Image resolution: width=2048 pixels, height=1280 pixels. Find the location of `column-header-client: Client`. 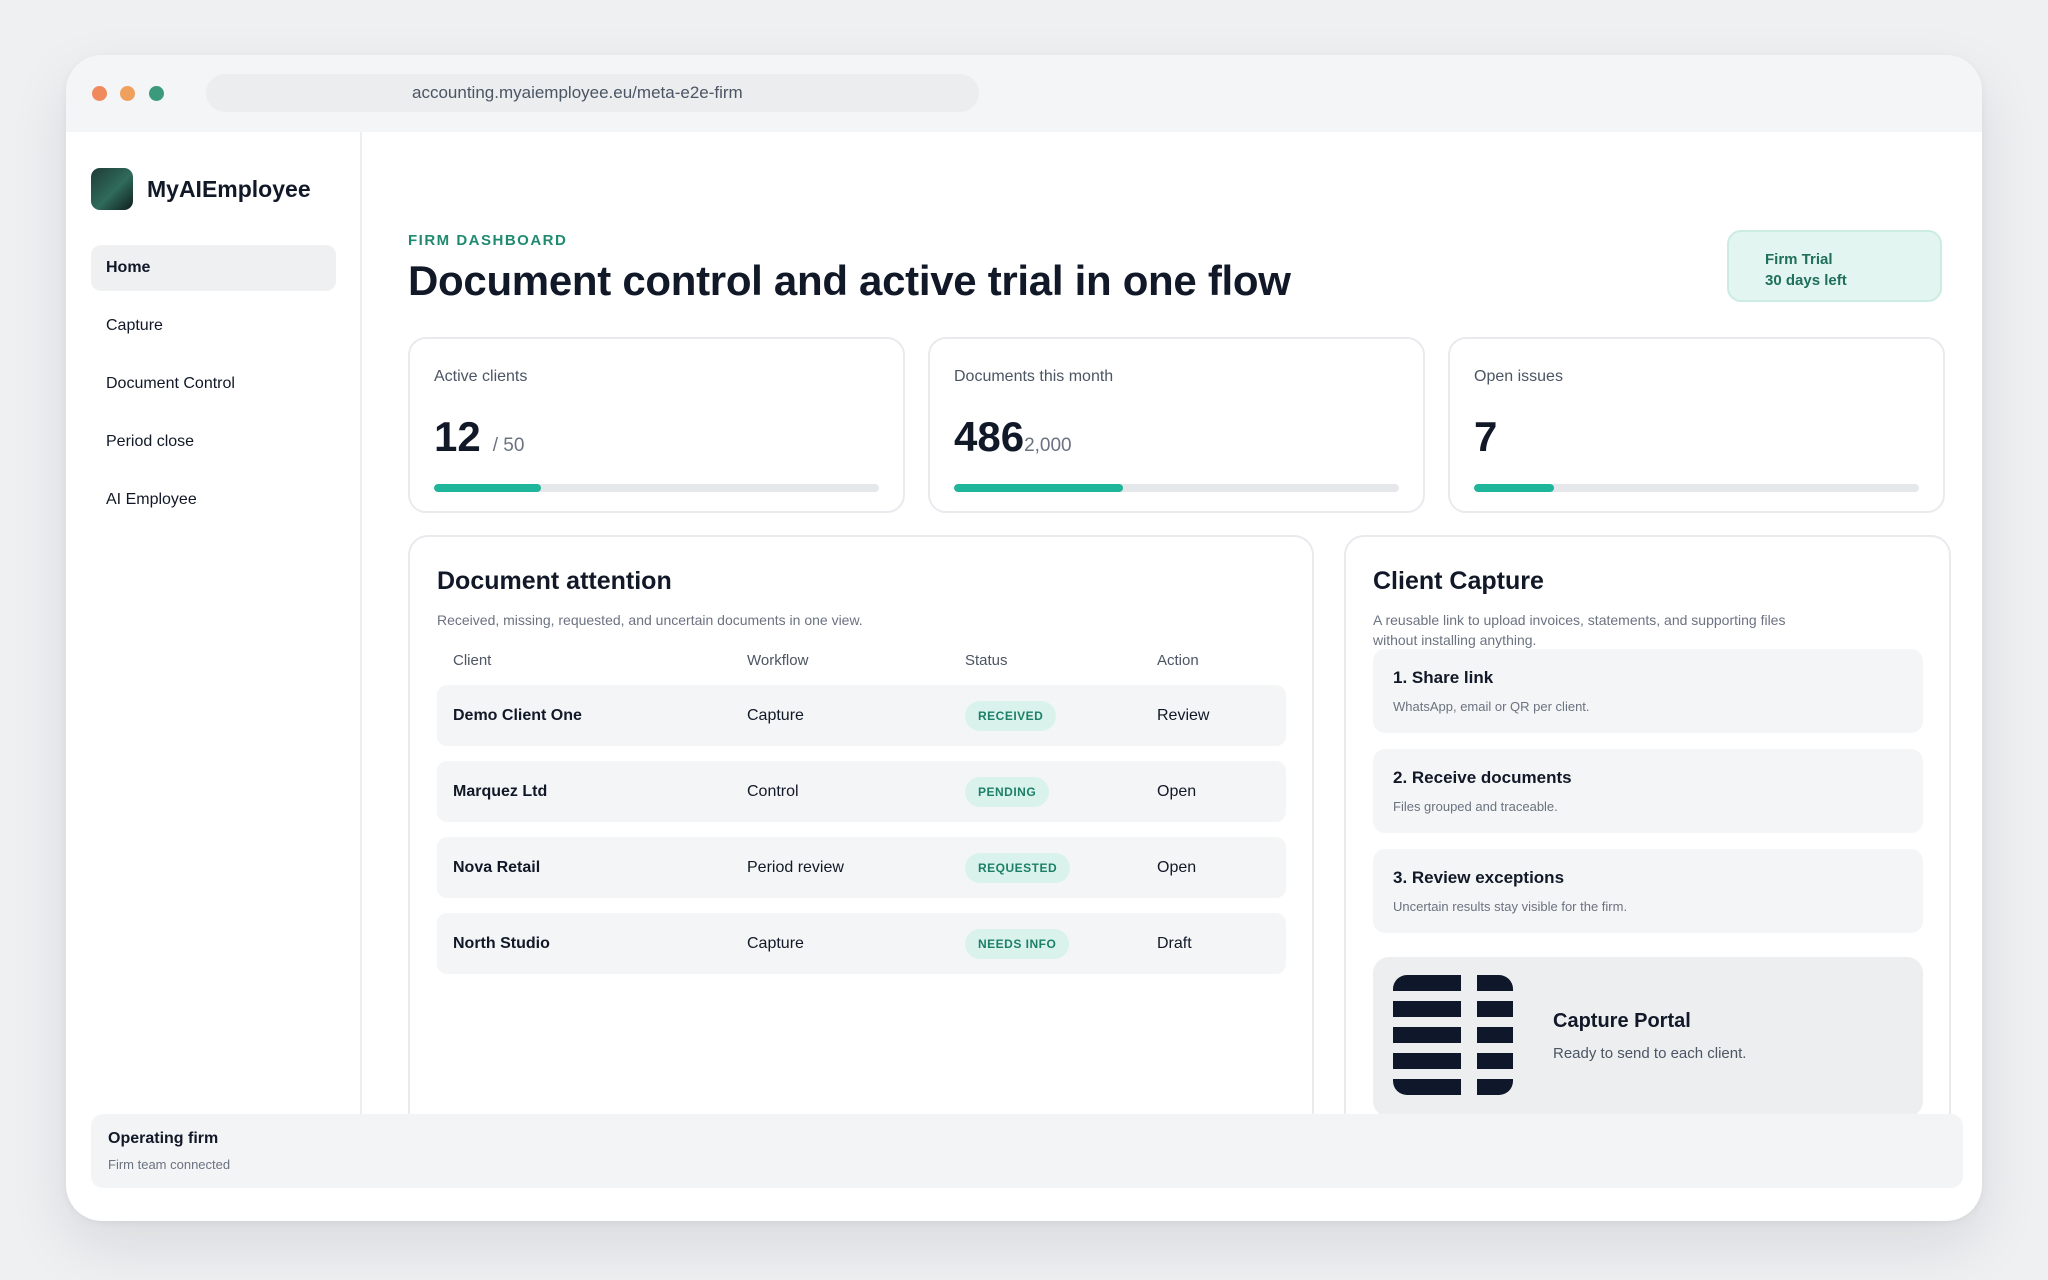

column-header-client: Client is located at coordinates (472, 660).